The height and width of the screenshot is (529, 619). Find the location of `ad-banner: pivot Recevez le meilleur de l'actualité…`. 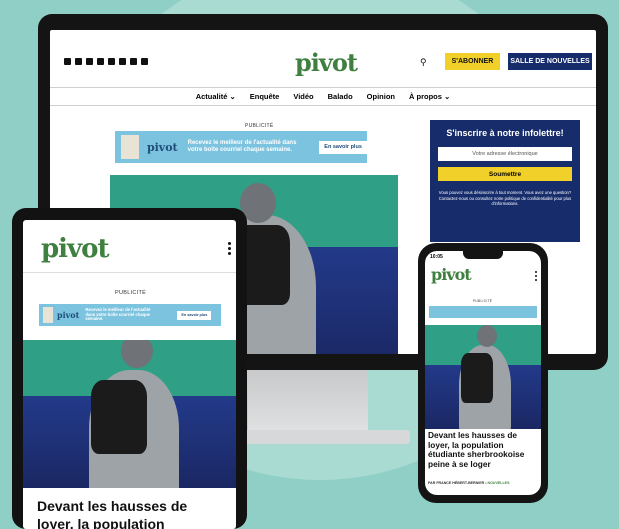

ad-banner: pivot Recevez le meilleur de l'actualité… is located at coordinates (241, 147).